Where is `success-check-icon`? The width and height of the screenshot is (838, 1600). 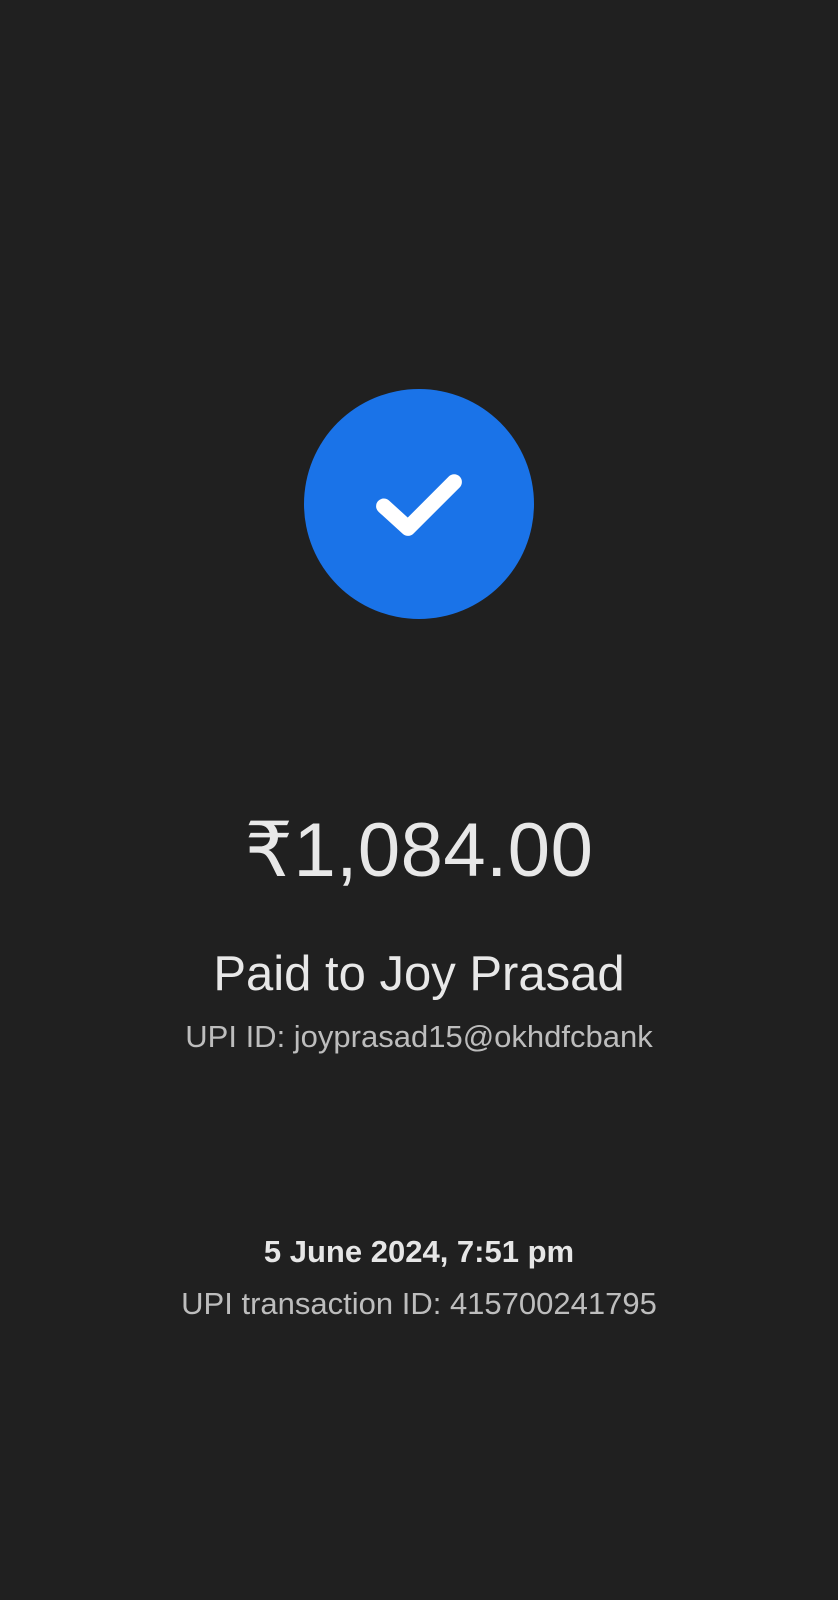
success-check-icon is located at coordinates (419, 504).